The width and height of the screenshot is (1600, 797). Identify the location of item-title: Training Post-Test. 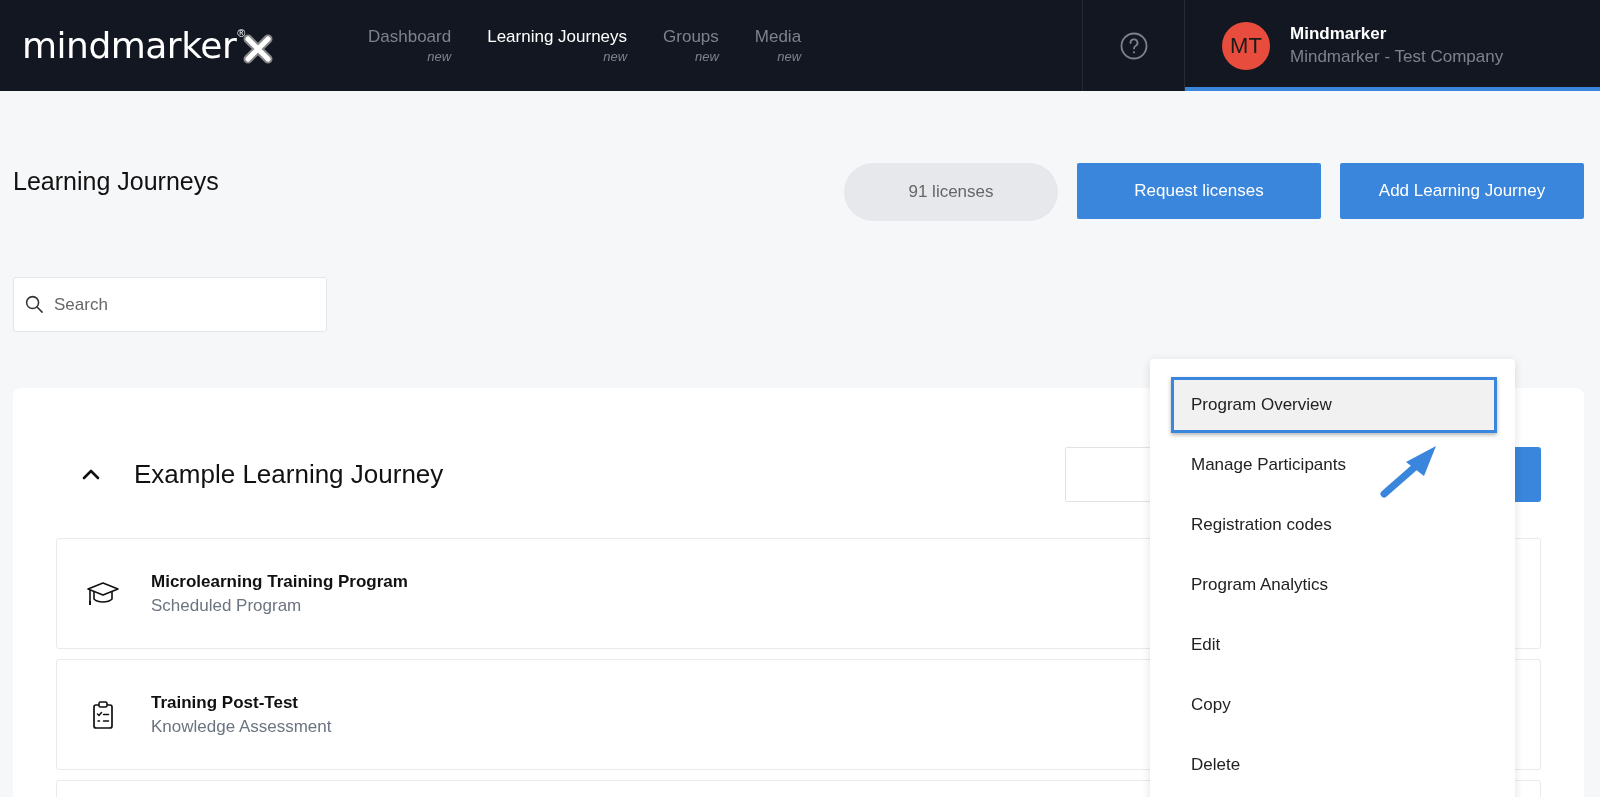
(225, 702).